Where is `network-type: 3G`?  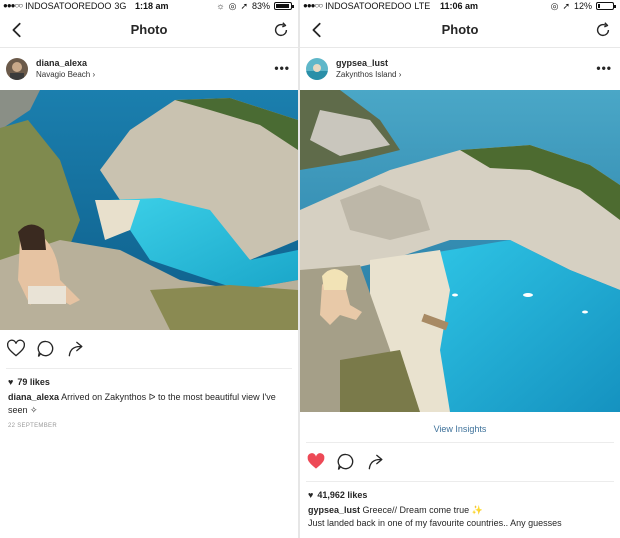
network-type: 3G is located at coordinates (120, 6).